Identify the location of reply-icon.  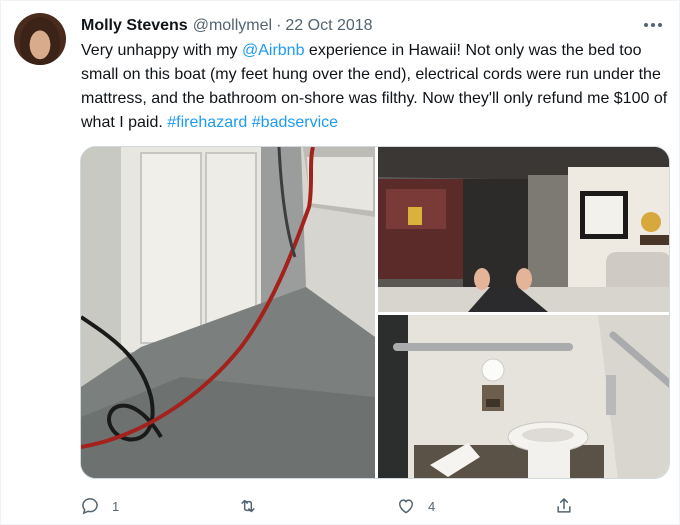
(90, 506).